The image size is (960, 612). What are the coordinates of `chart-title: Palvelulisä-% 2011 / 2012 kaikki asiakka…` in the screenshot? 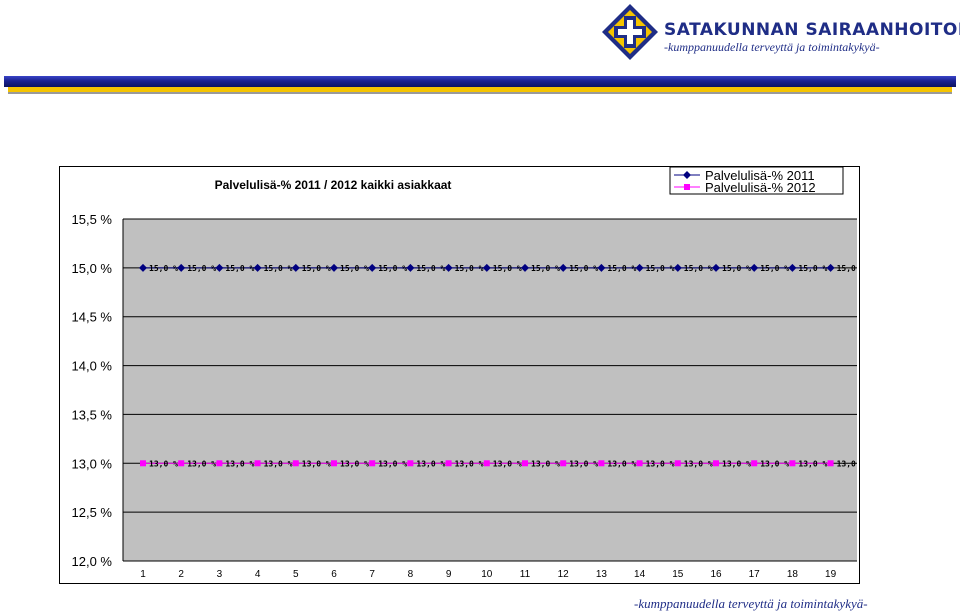 It's located at (333, 185).